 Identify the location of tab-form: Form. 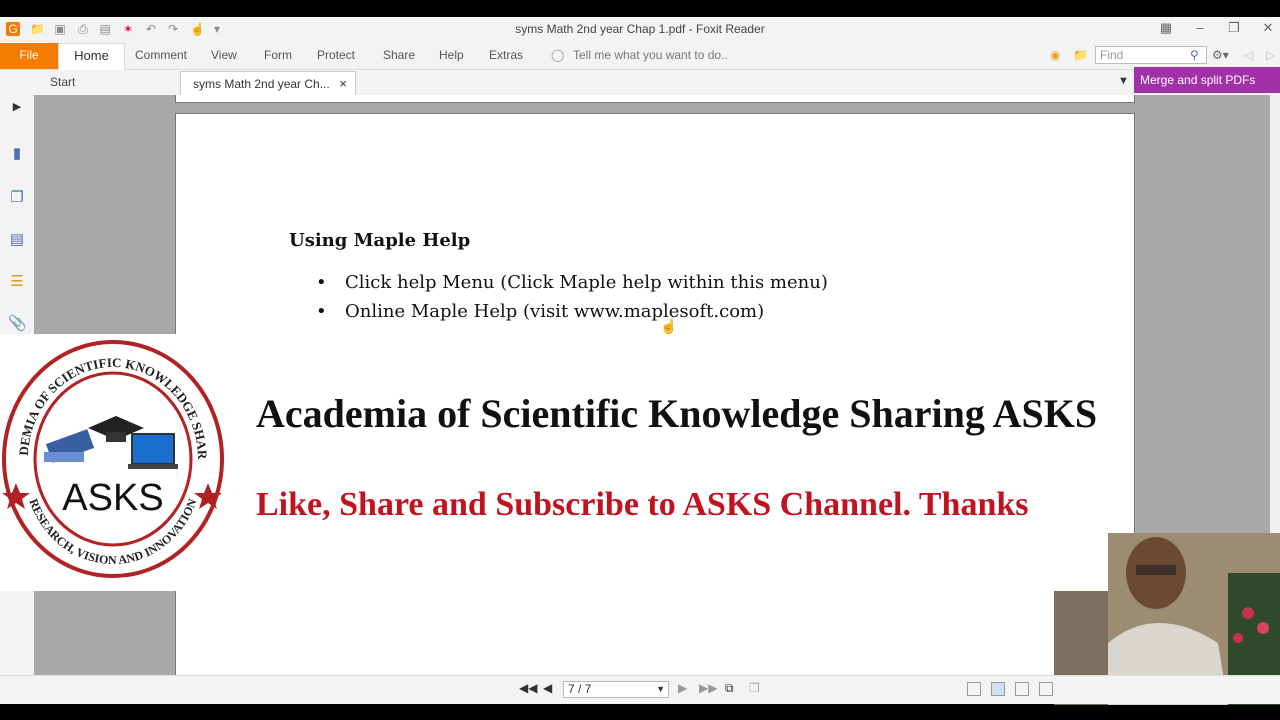
(278, 55).